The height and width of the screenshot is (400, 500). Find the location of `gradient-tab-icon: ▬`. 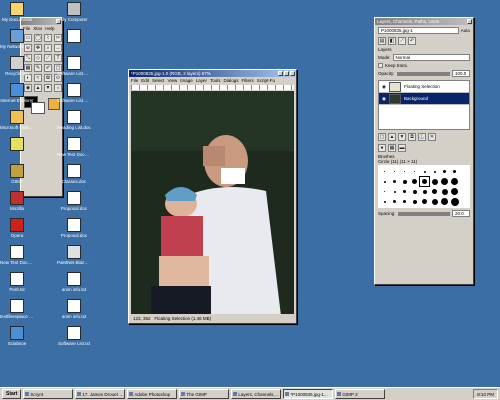

gradient-tab-icon: ▬ is located at coordinates (402, 148).